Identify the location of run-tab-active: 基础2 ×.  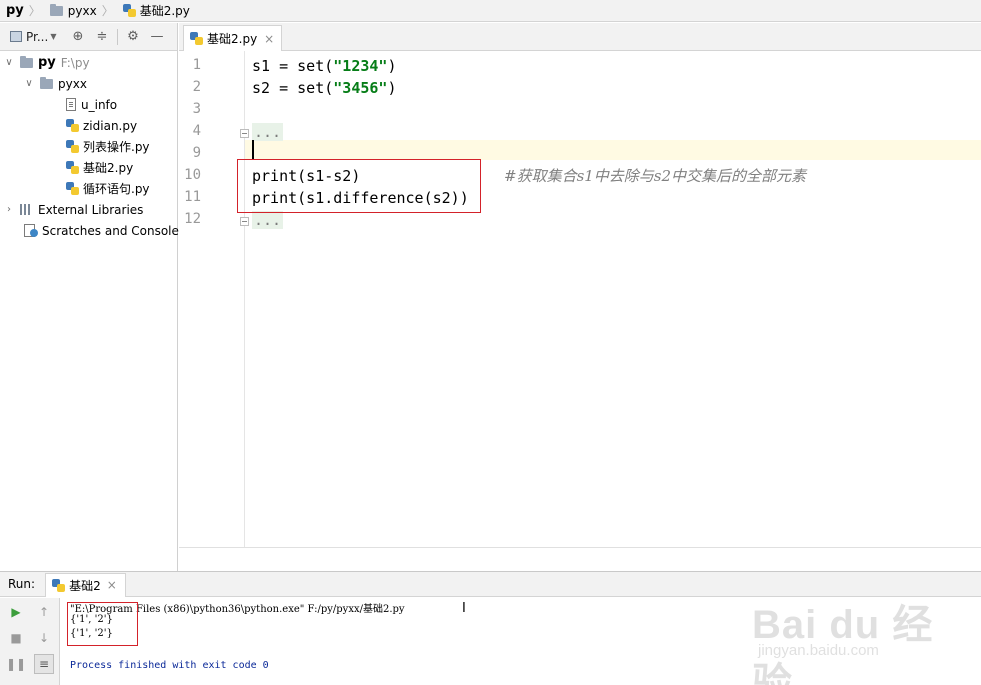
(85, 584).